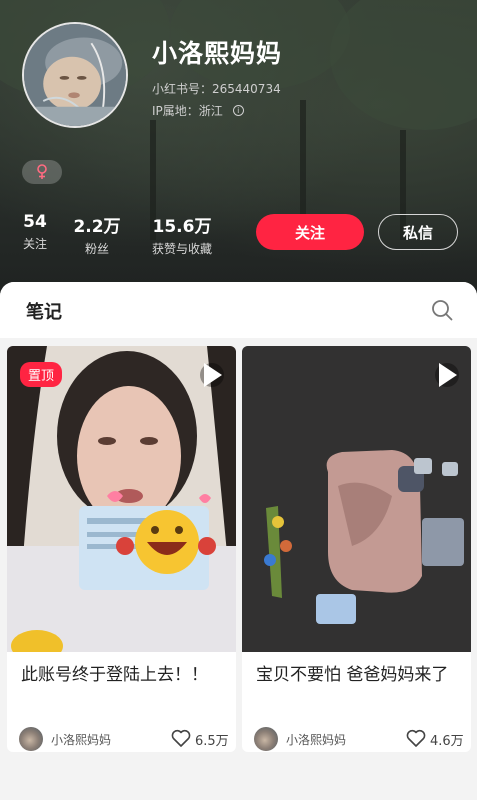  Describe the element at coordinates (182, 227) in the screenshot. I see `stat-value: 15.6万` at that location.